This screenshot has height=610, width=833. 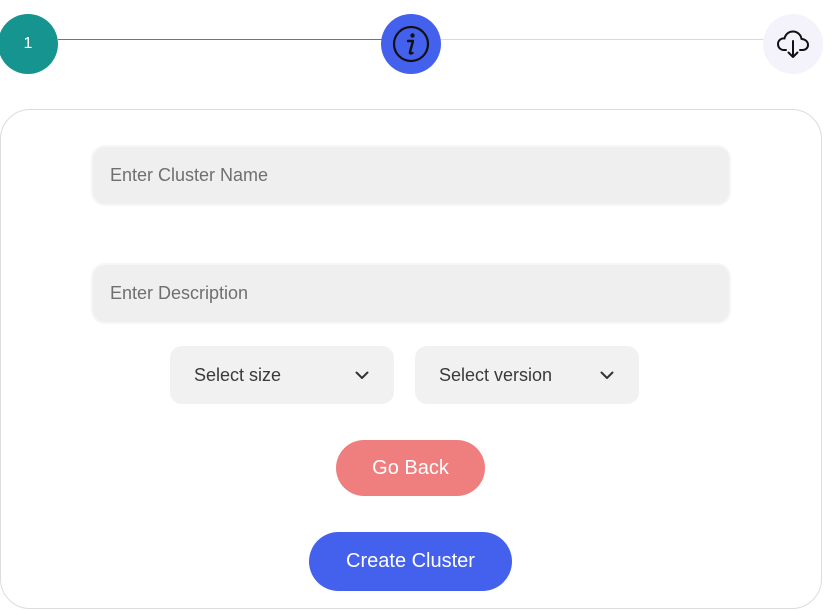 I want to click on version-select: Select version, so click(x=527, y=375).